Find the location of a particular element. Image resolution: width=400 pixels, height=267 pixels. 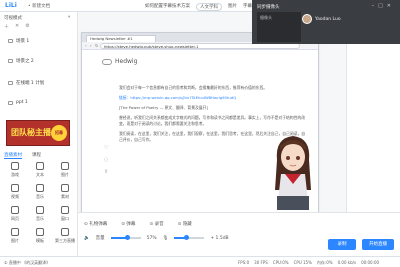

camera-sync-overlay: 同步摄像头 –□✕ 摄像头 Yaodan Luo is located at coordinates (326, 22).